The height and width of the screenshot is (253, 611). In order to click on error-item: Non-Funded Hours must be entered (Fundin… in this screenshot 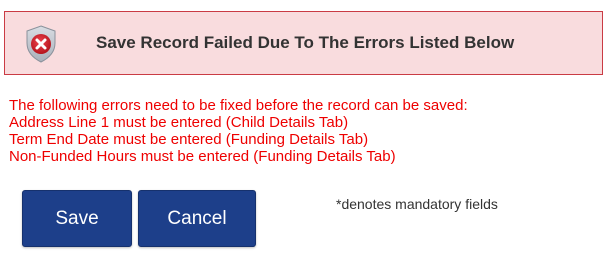, I will do `click(202, 156)`.